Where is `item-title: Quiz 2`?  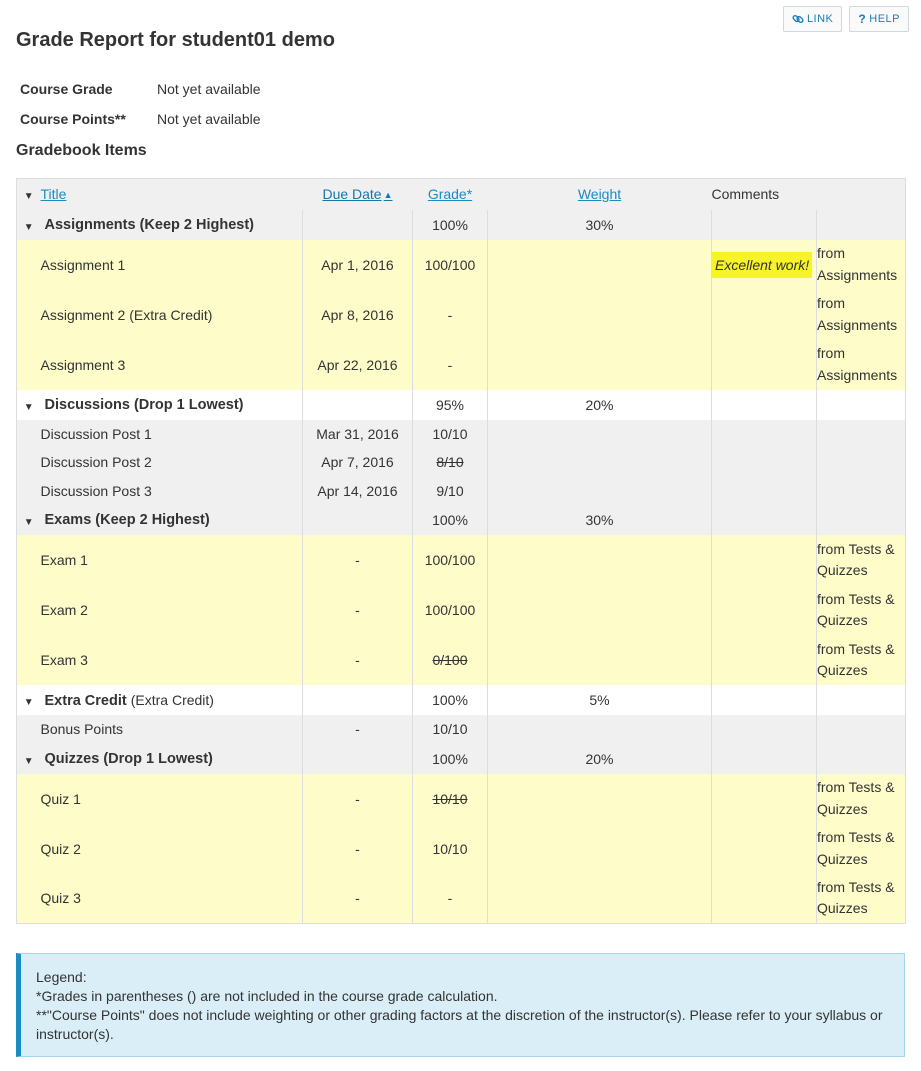 item-title: Quiz 2 is located at coordinates (171, 848).